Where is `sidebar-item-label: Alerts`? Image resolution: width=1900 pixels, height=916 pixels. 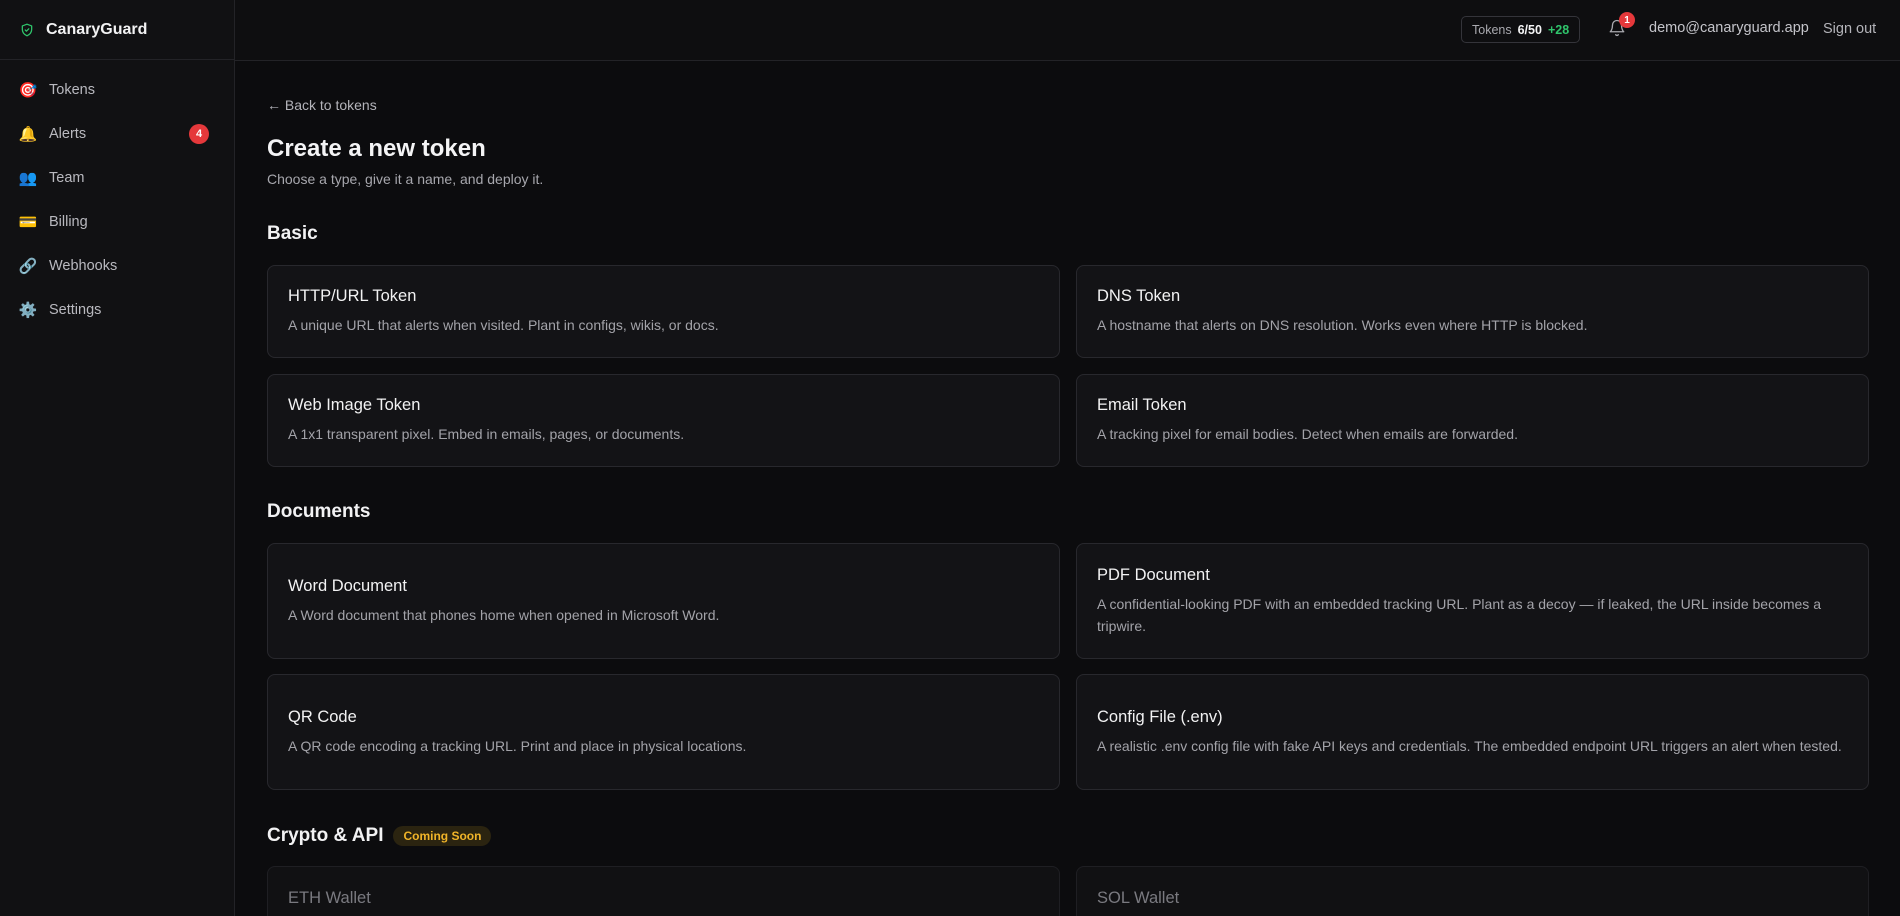 sidebar-item-label: Alerts is located at coordinates (68, 134).